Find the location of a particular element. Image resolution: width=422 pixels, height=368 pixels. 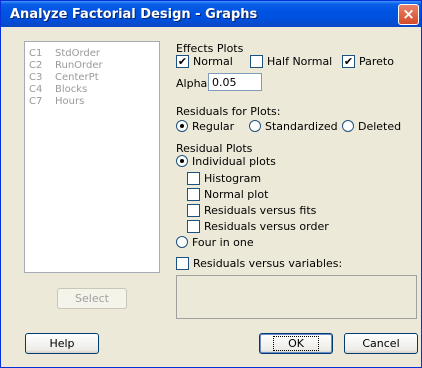

column-name: Blocks is located at coordinates (71, 89).